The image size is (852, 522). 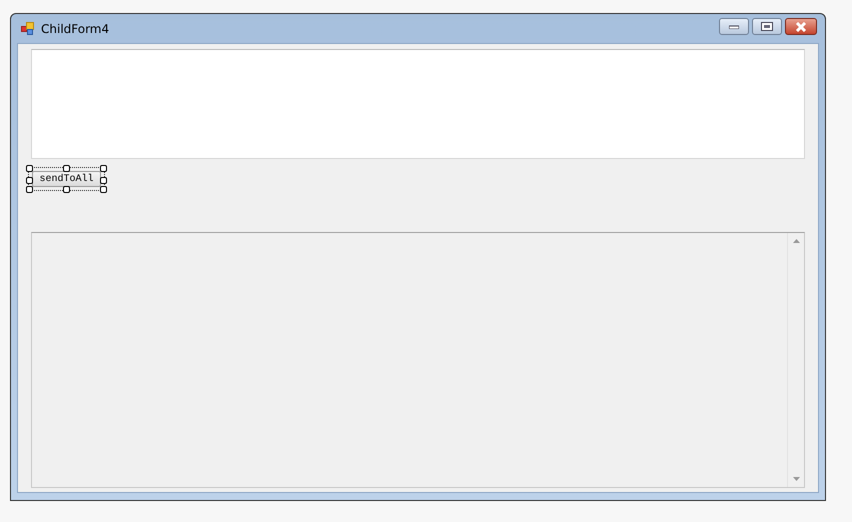 What do you see at coordinates (28, 28) in the screenshot?
I see `form-icon` at bounding box center [28, 28].